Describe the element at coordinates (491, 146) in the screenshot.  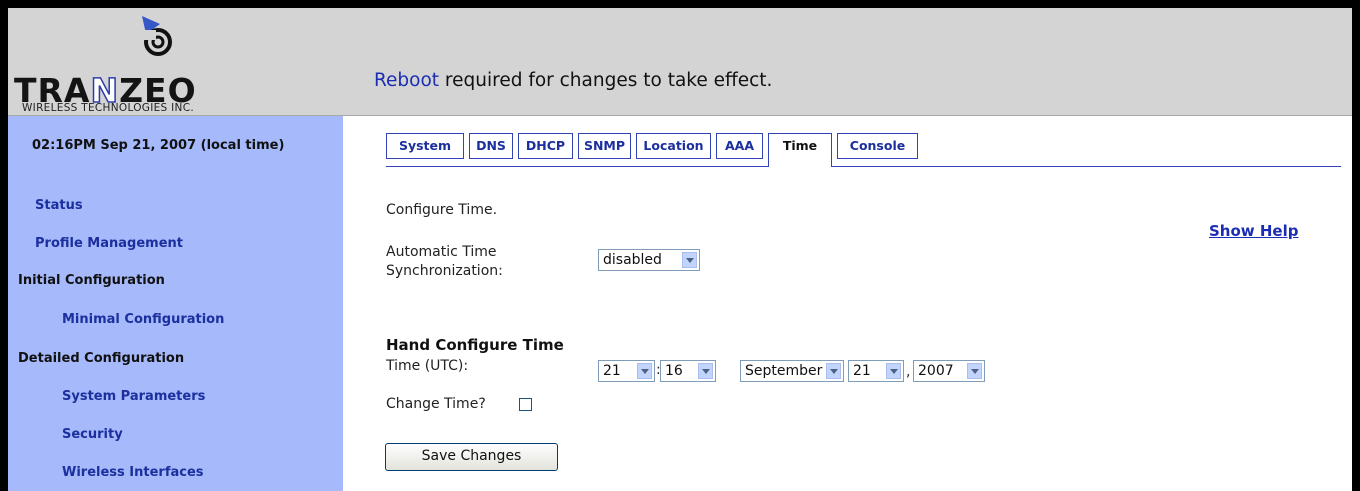
I see `tab-dns: DNS` at that location.